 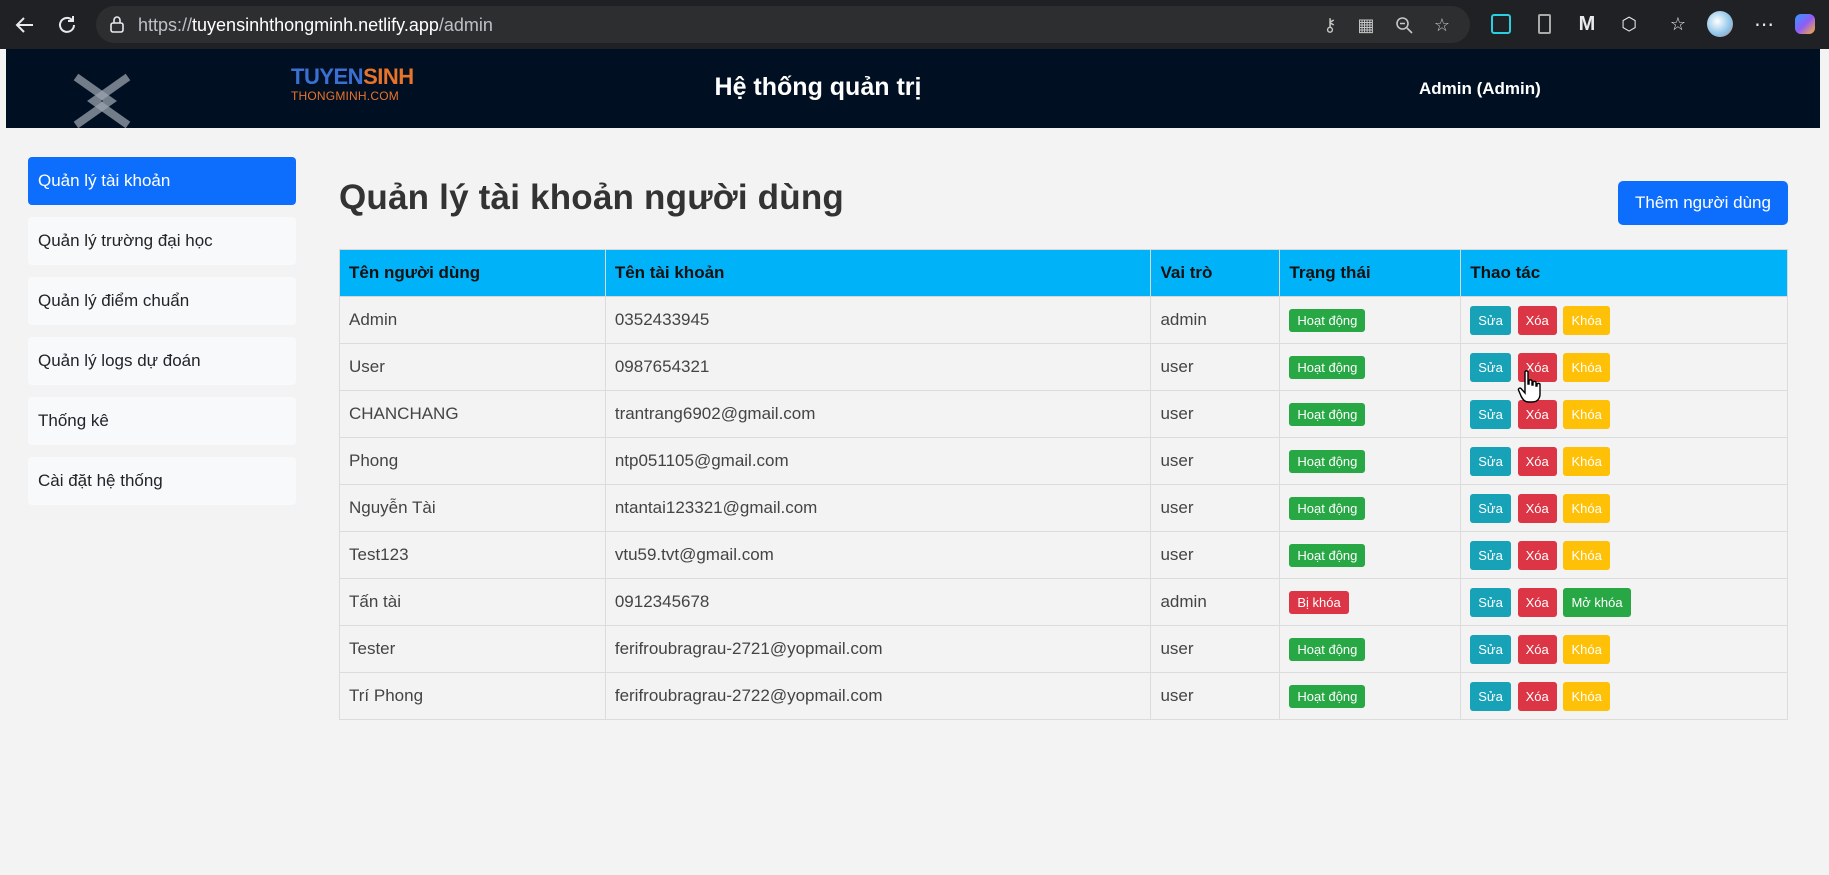 I want to click on cell-account: ferifroubragrau-2721@yopmail.com, so click(x=878, y=649).